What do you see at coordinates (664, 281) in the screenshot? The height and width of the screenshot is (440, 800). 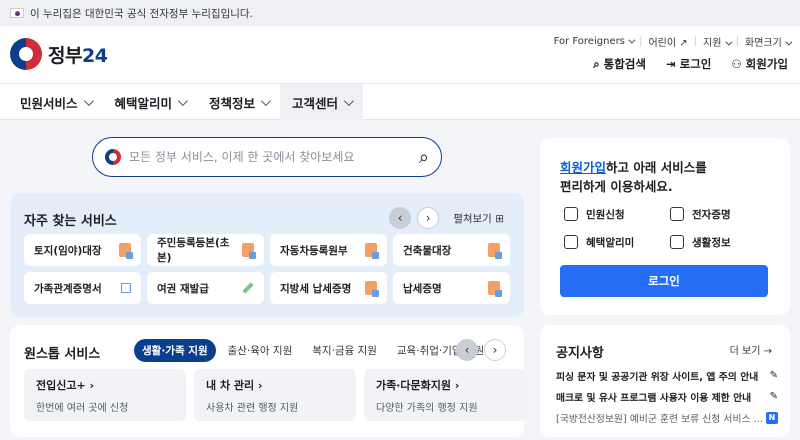 I see `login-button: 로그인` at bounding box center [664, 281].